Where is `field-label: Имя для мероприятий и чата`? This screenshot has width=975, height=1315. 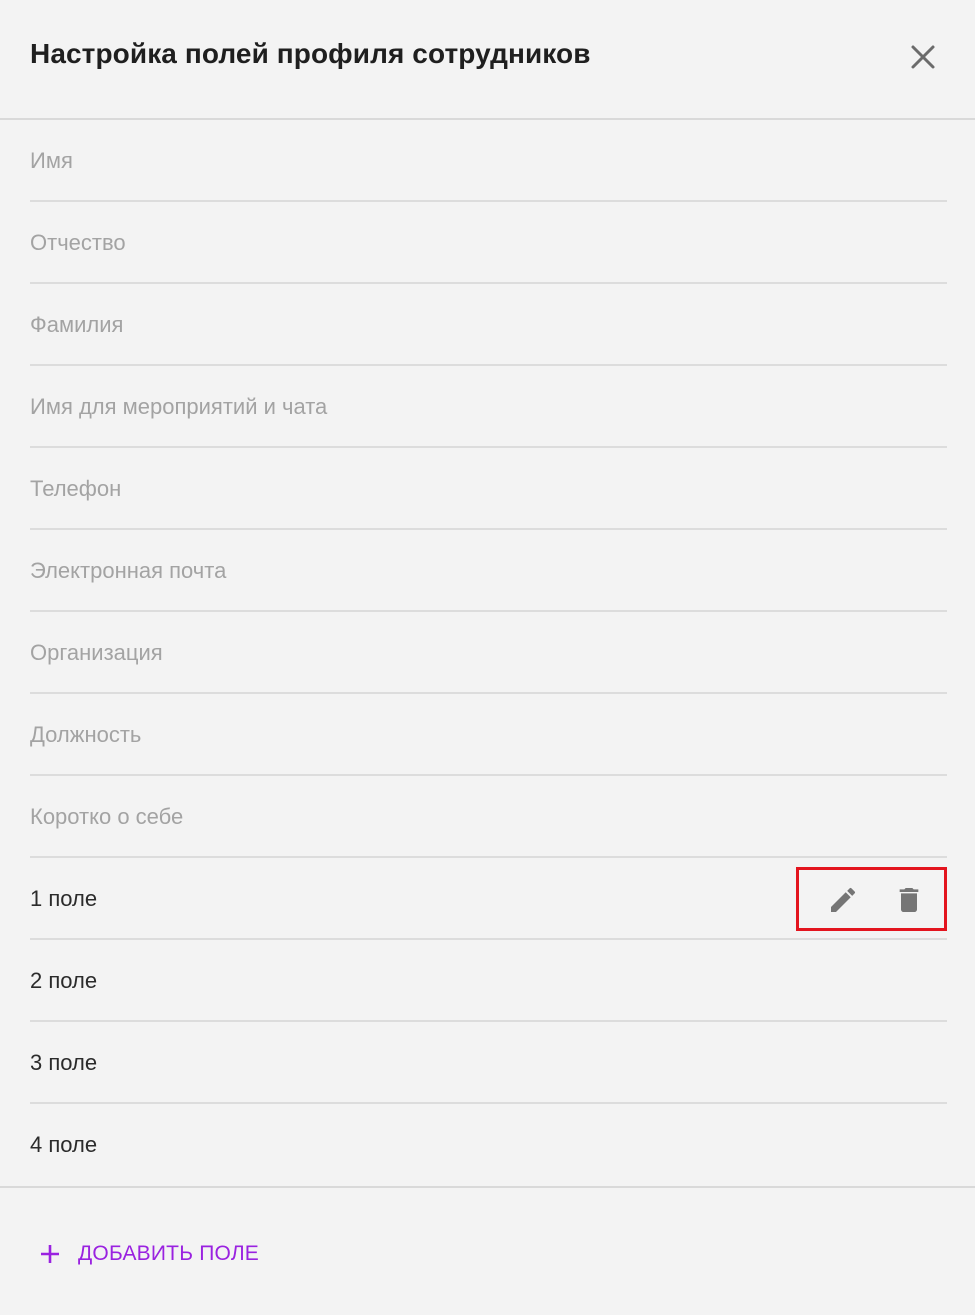
field-label: Имя для мероприятий и чата is located at coordinates (179, 406).